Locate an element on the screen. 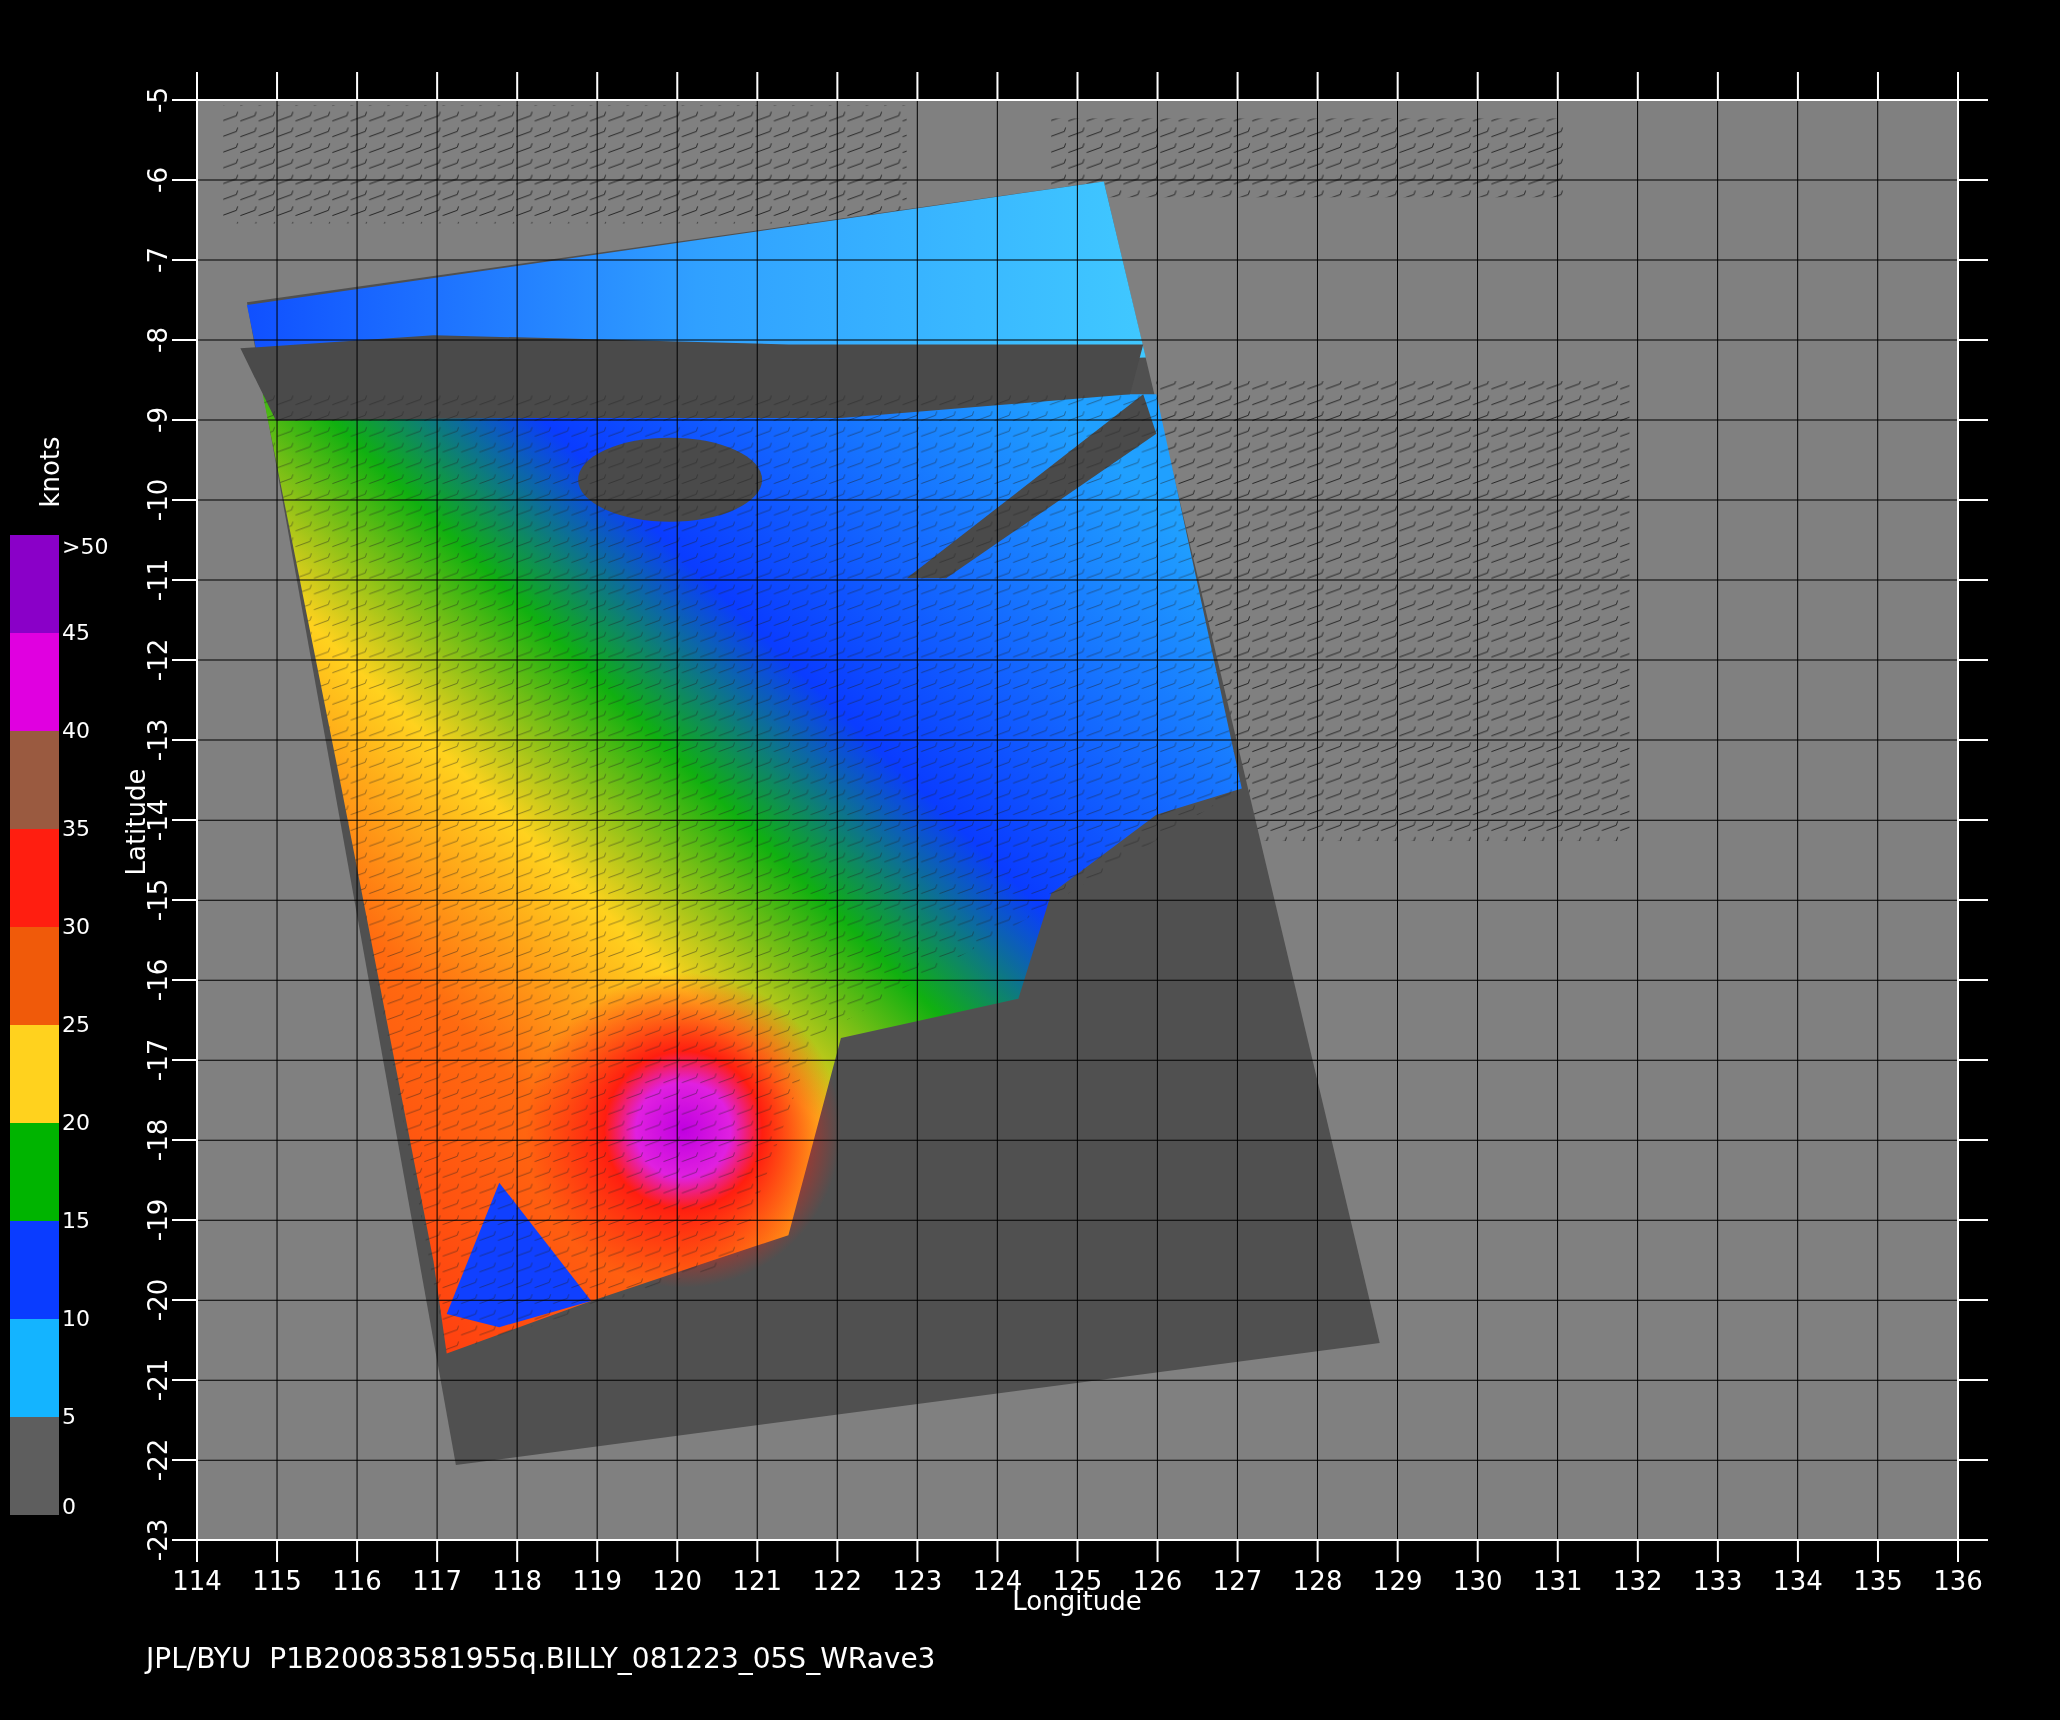  longitude-tick-label: 131 is located at coordinates (1557, 1581).